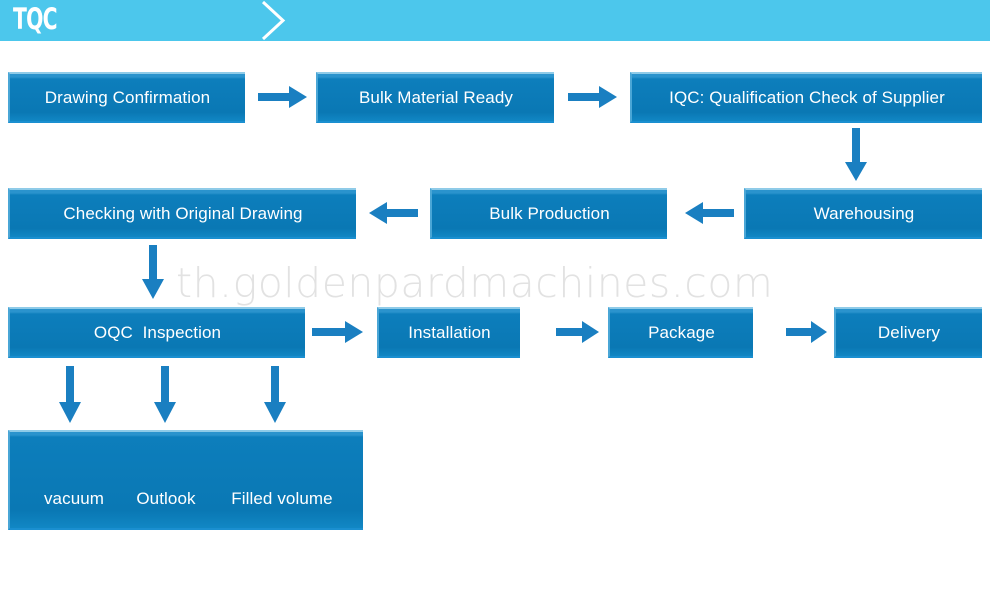  I want to click on flow-box-label: Bulk Production, so click(549, 213).